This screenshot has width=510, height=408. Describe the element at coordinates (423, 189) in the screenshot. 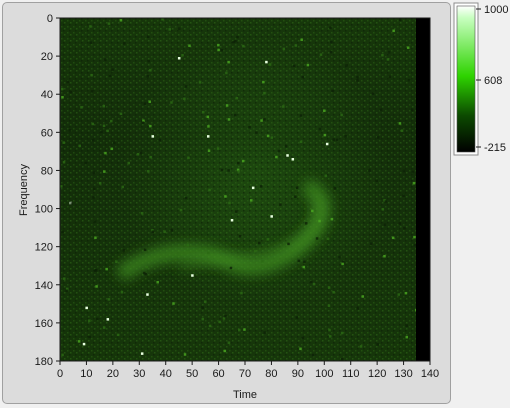

I see `no-data-strip` at that location.